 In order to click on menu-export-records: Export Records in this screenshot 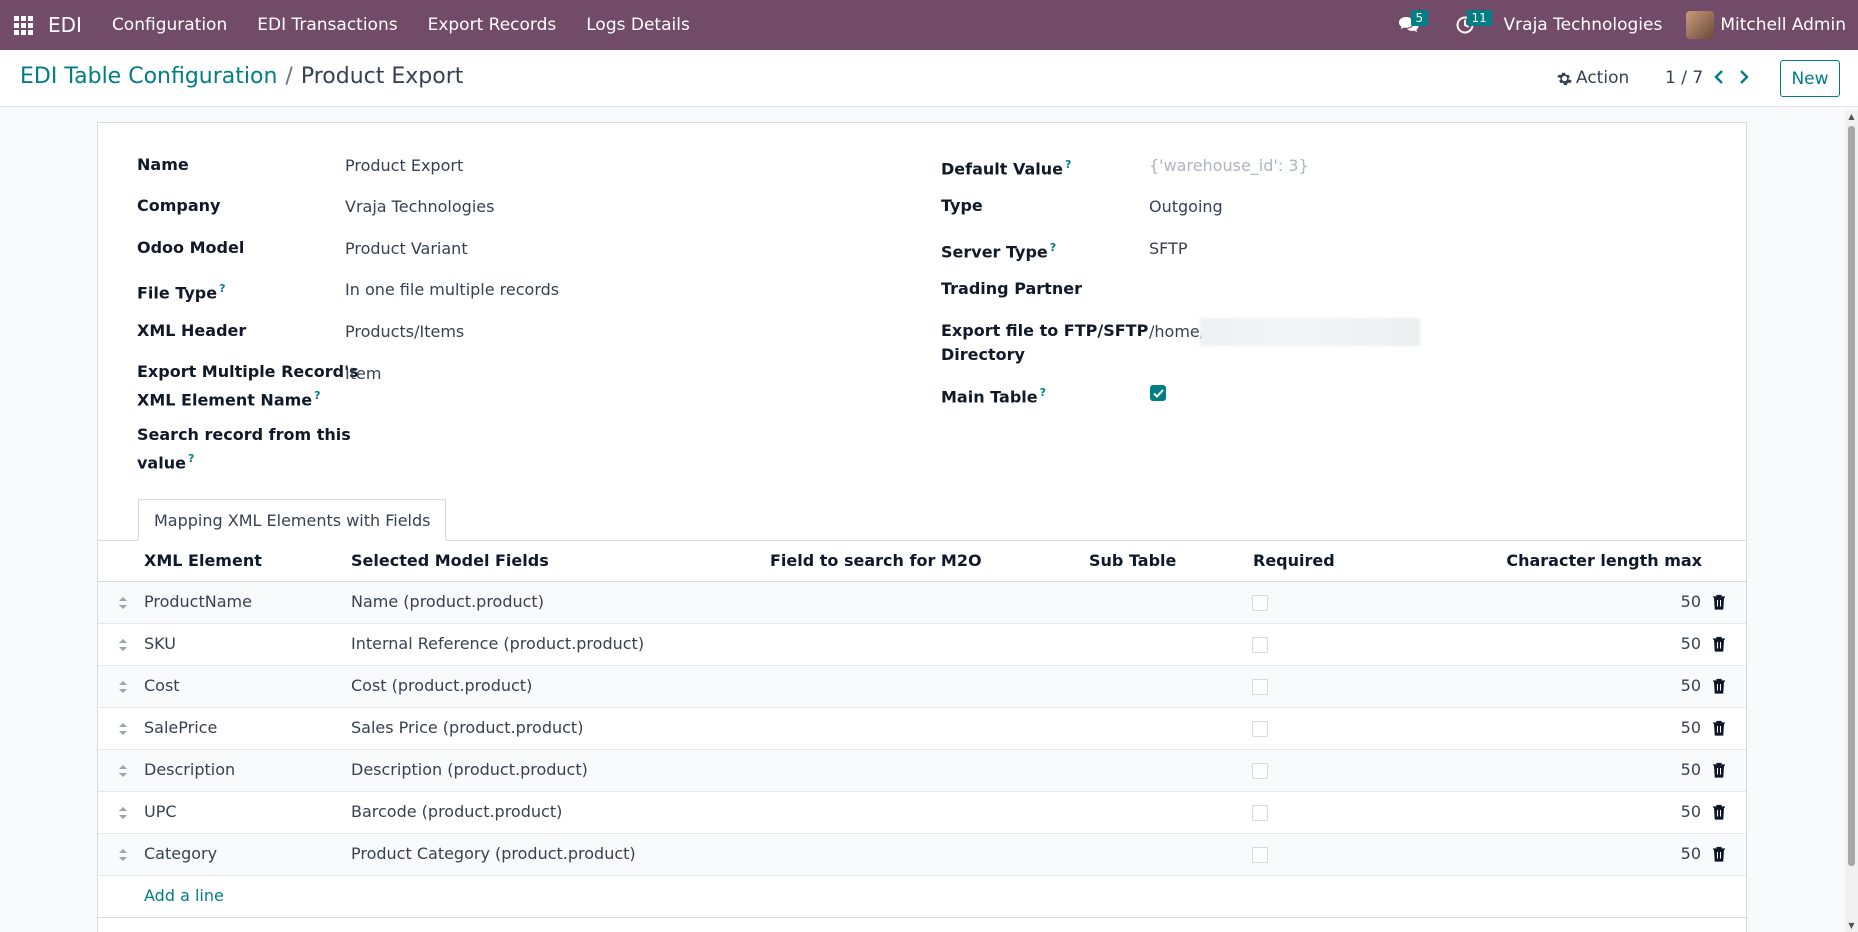, I will do `click(492, 25)`.